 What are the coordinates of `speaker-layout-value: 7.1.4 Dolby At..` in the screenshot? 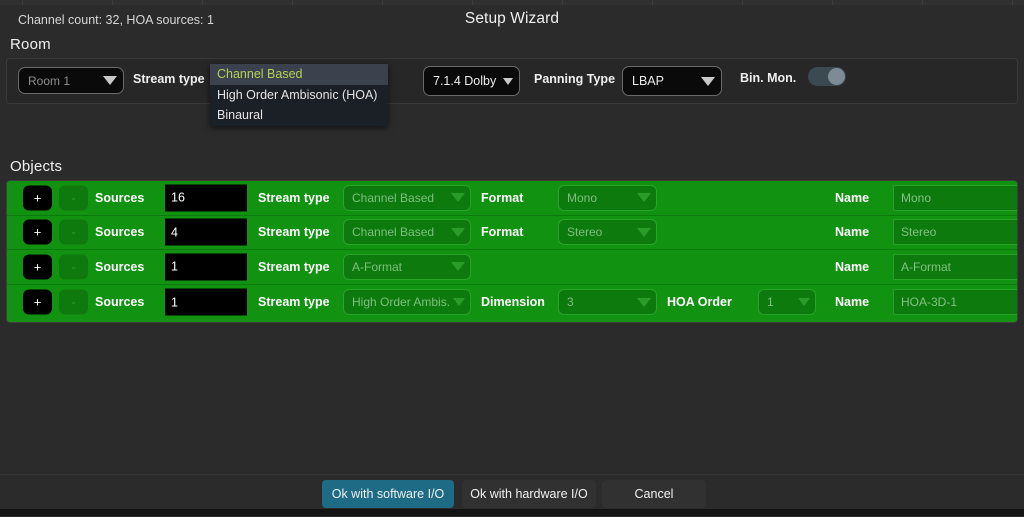 It's located at (466, 81).